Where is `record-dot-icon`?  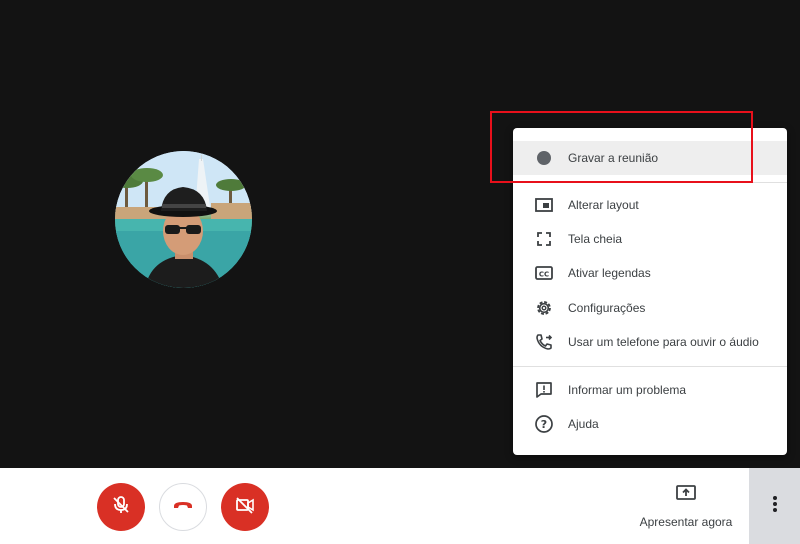
record-dot-icon is located at coordinates (544, 158).